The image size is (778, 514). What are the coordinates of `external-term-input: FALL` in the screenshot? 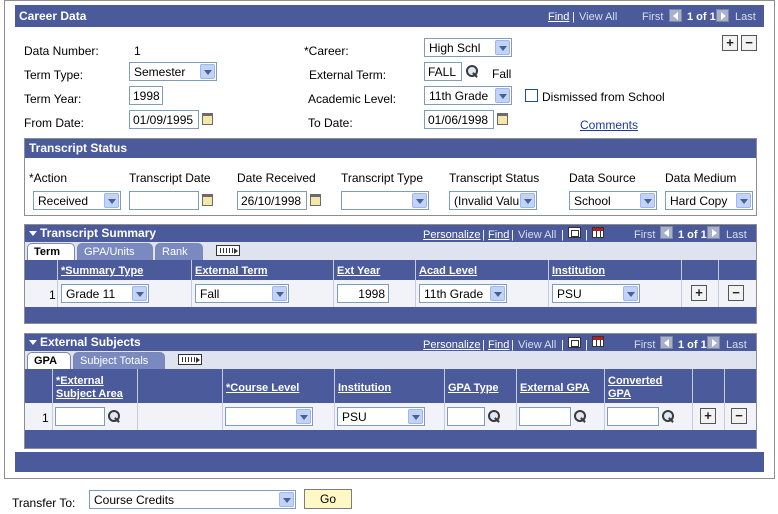 It's located at (443, 71).